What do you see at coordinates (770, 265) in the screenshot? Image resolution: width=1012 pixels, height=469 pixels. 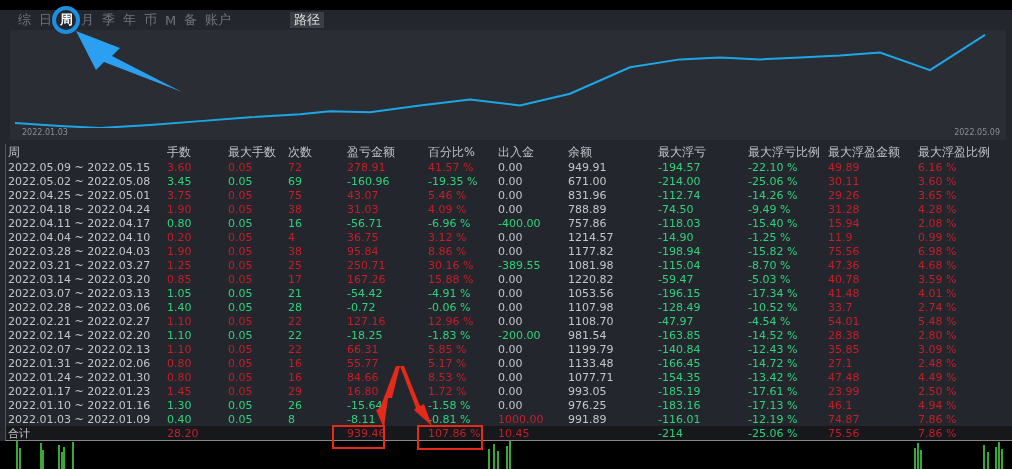 I see `table-cell-text: -8.70 %` at bounding box center [770, 265].